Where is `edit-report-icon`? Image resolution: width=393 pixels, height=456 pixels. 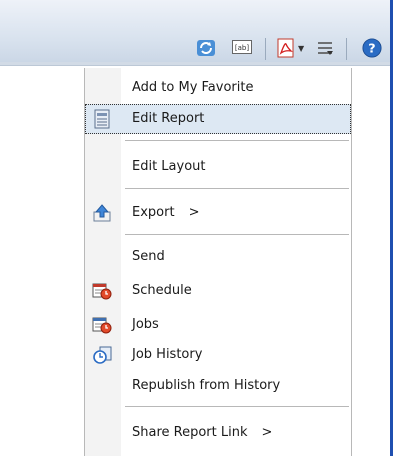
edit-report-icon is located at coordinates (102, 119).